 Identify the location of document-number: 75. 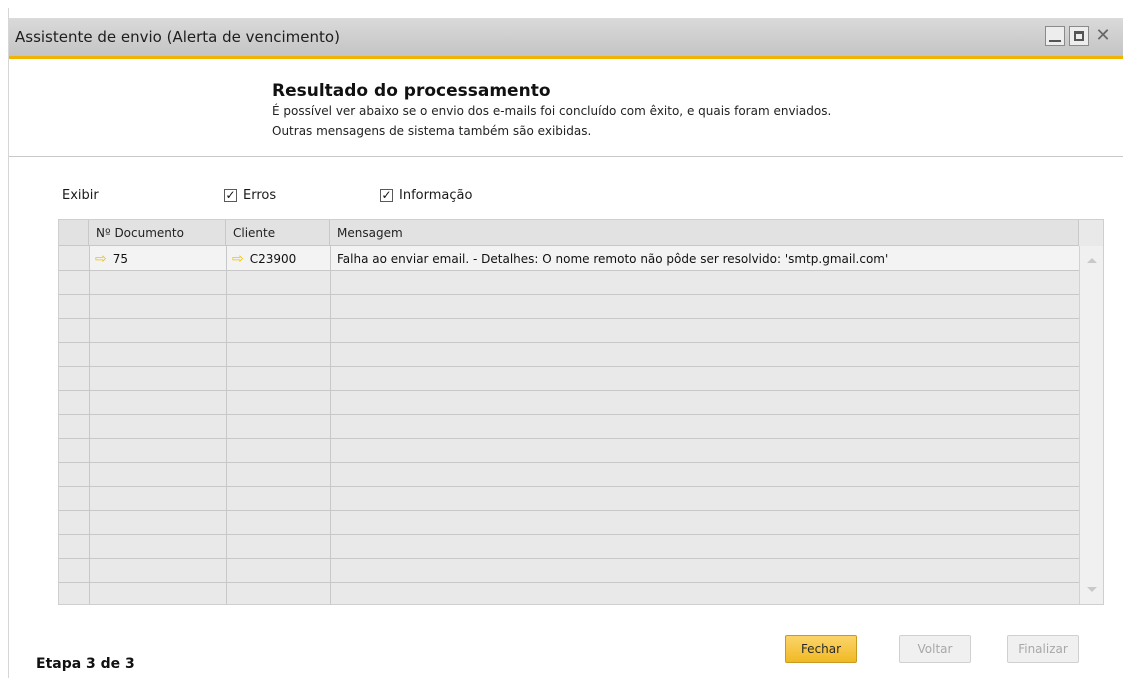
(120, 259).